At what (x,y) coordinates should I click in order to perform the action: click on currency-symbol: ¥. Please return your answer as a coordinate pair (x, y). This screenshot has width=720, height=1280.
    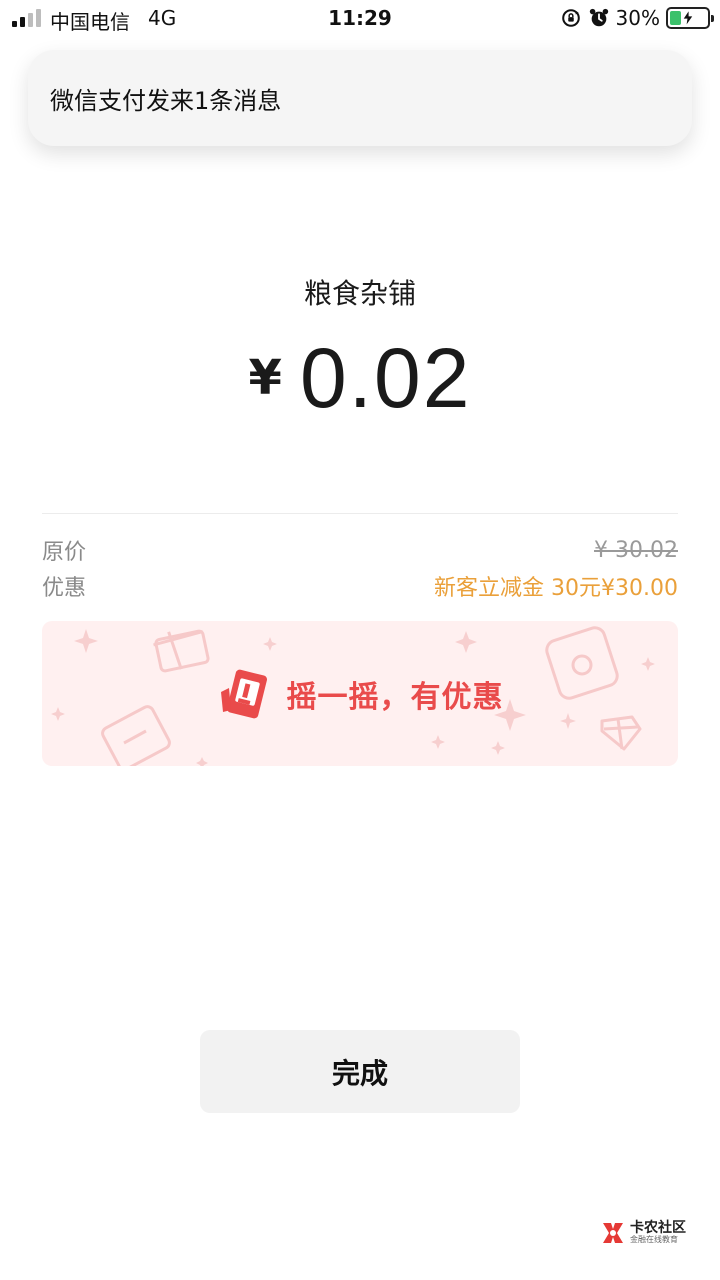
    Looking at the image, I should click on (265, 378).